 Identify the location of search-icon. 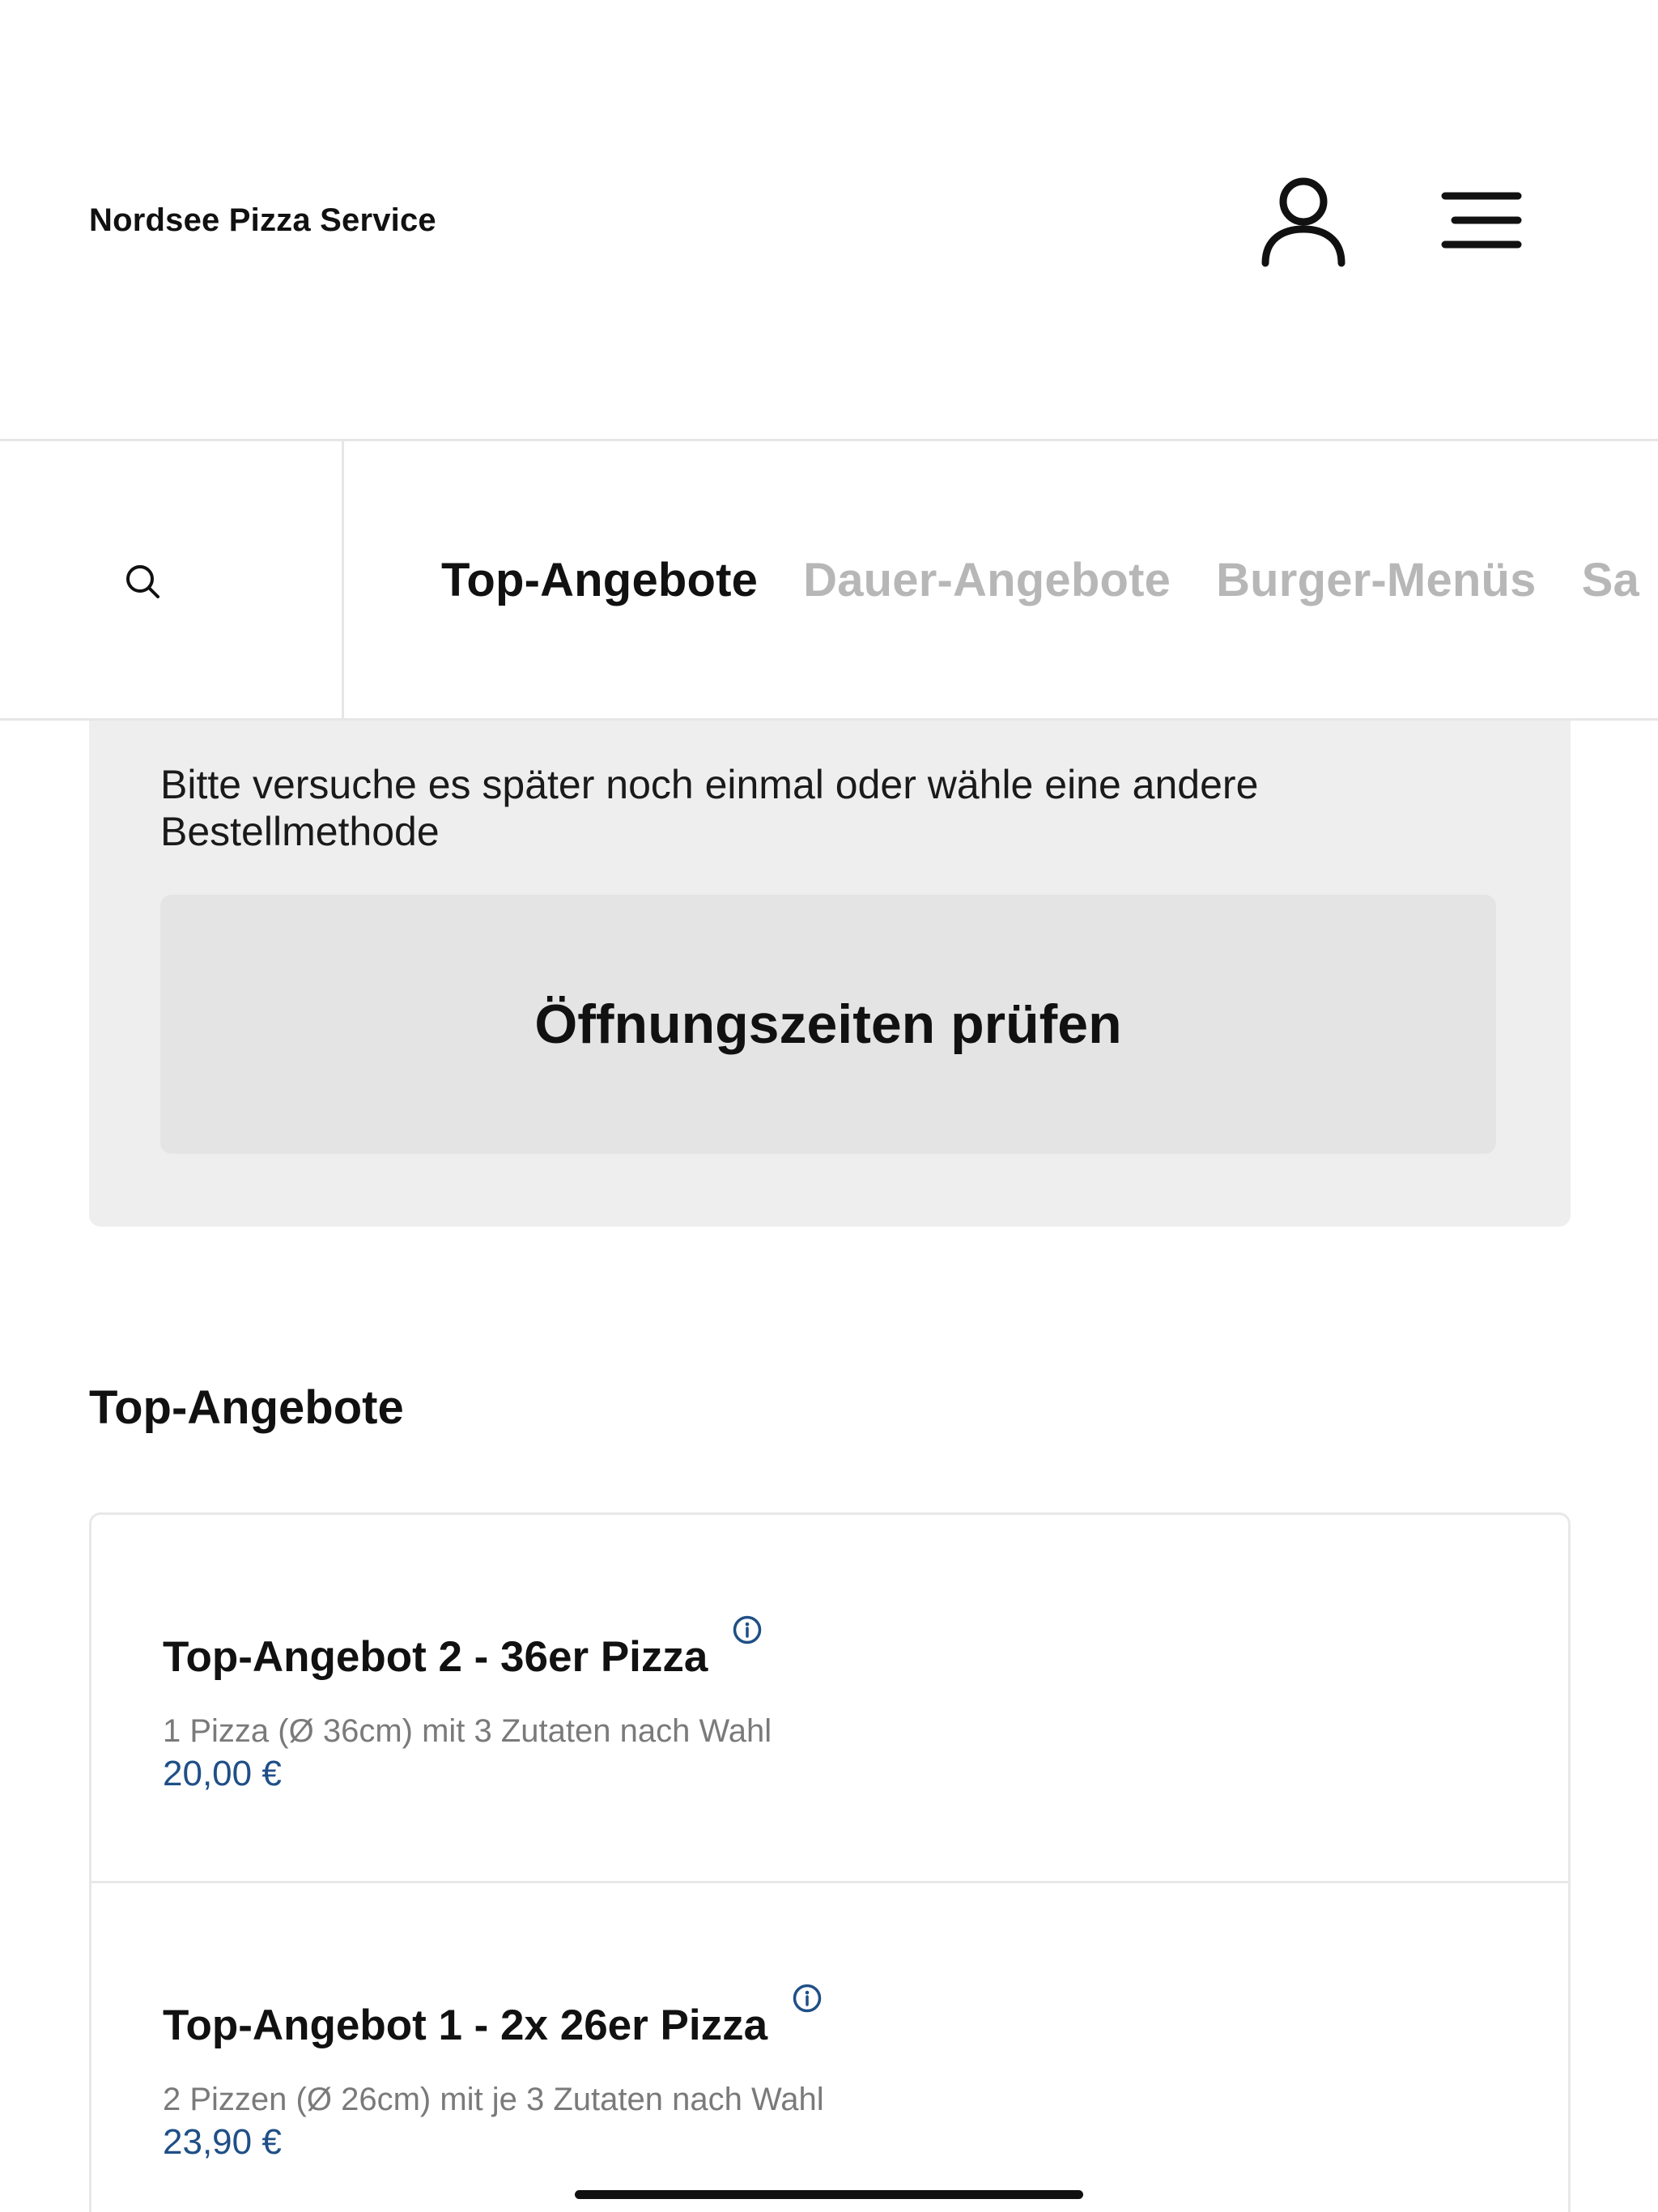
(142, 581).